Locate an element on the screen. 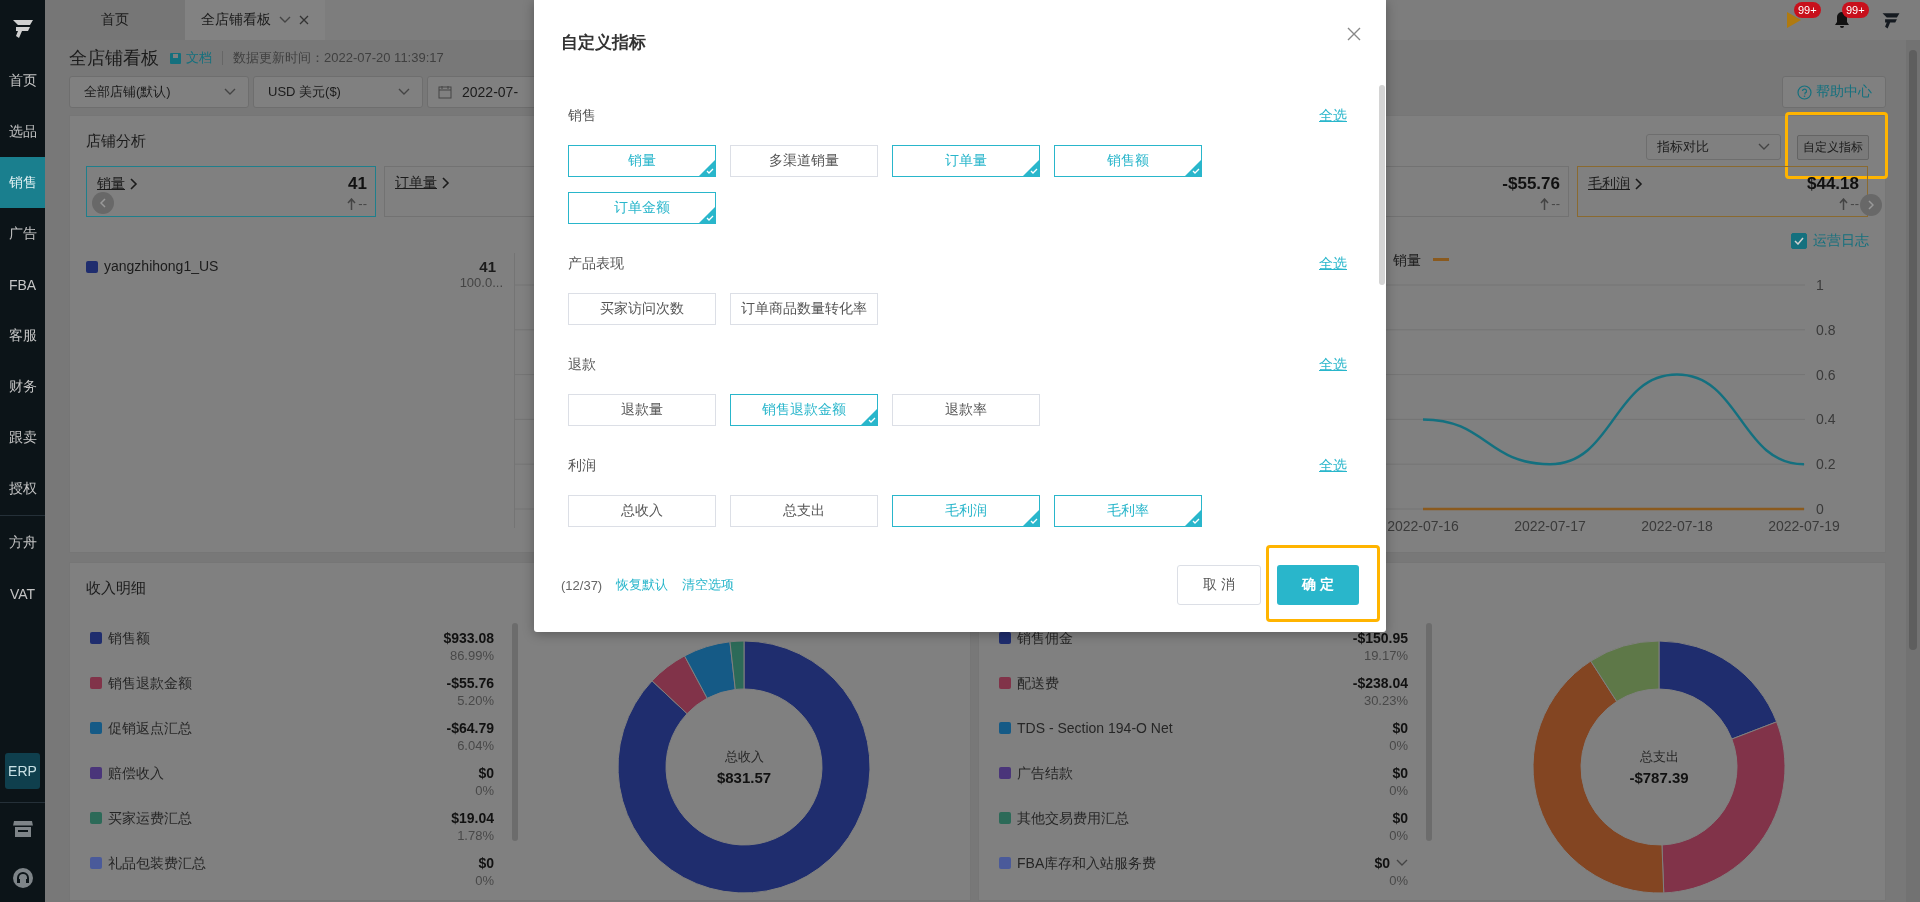 This screenshot has width=1920, height=902. sidebar-item: VAT is located at coordinates (22, 593).